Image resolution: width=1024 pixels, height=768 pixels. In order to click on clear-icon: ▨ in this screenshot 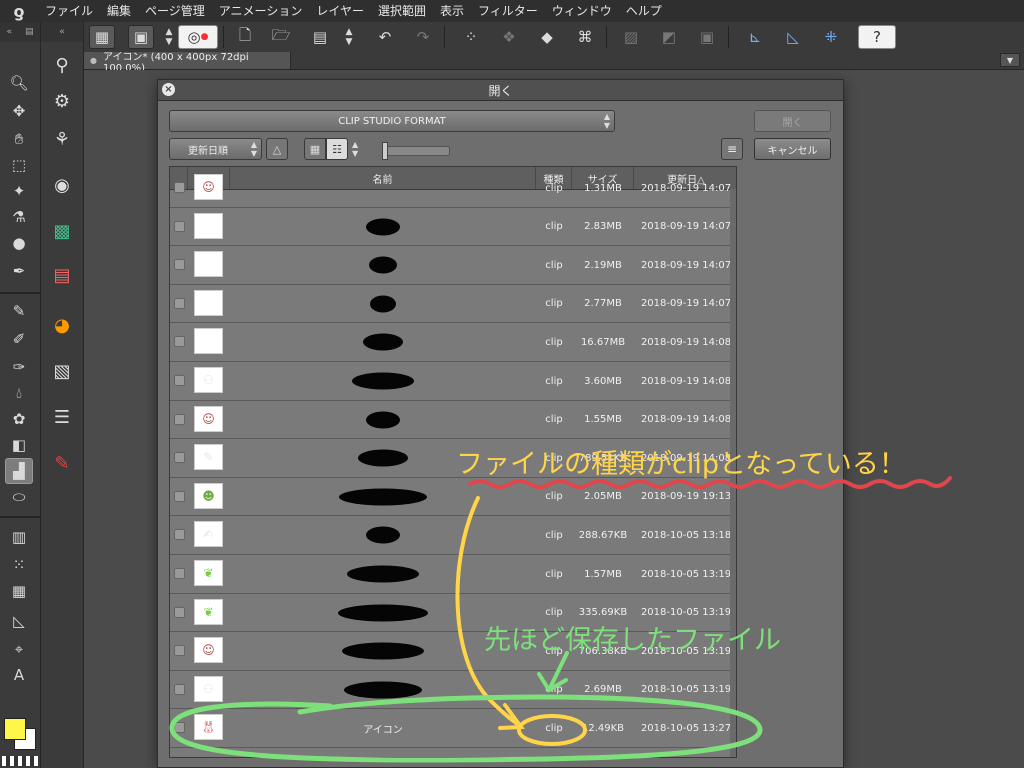, I will do `click(631, 37)`.